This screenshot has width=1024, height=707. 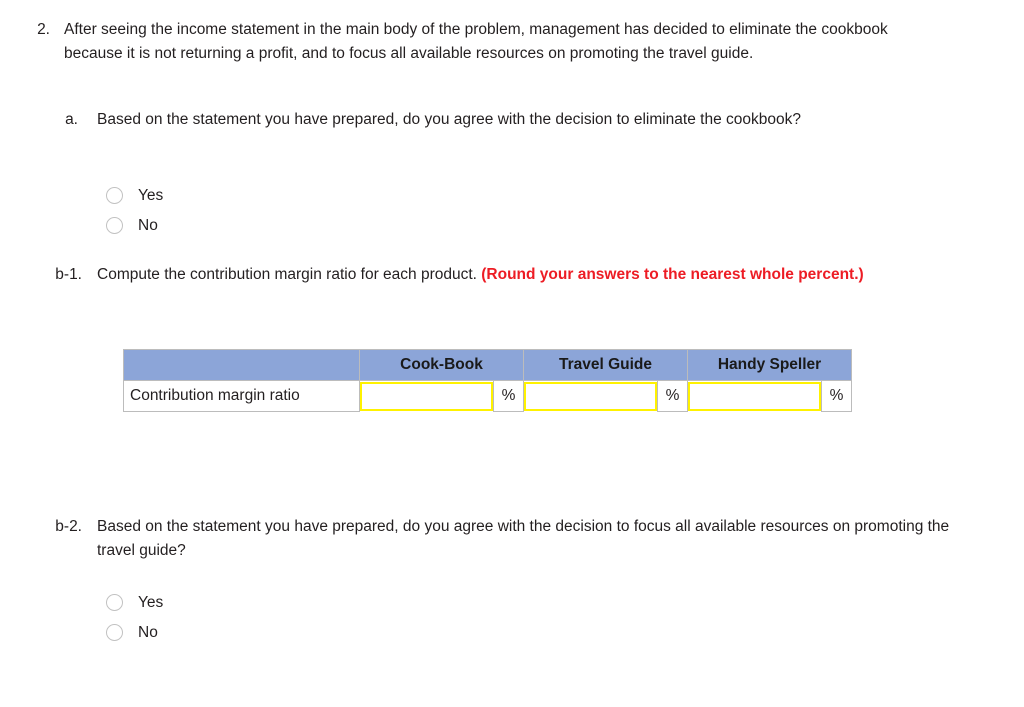 I want to click on travel-guide-ratio-input, so click(x=590, y=396).